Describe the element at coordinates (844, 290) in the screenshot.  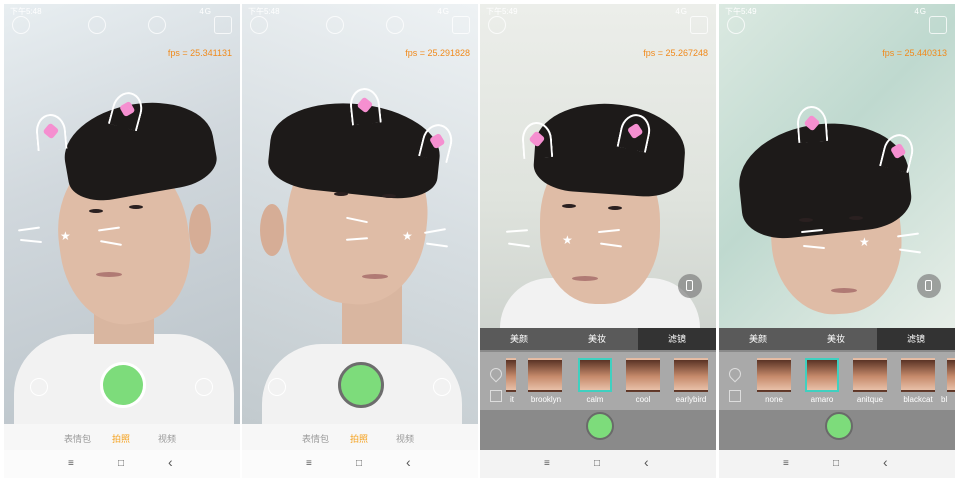
I see `mouth` at that location.